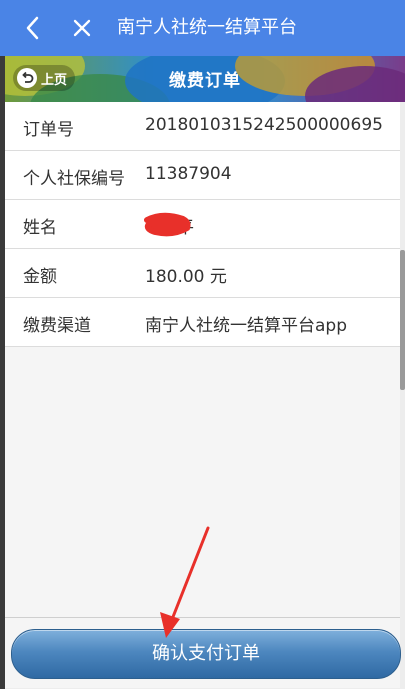  Describe the element at coordinates (402, 320) in the screenshot. I see `scrollbar` at that location.